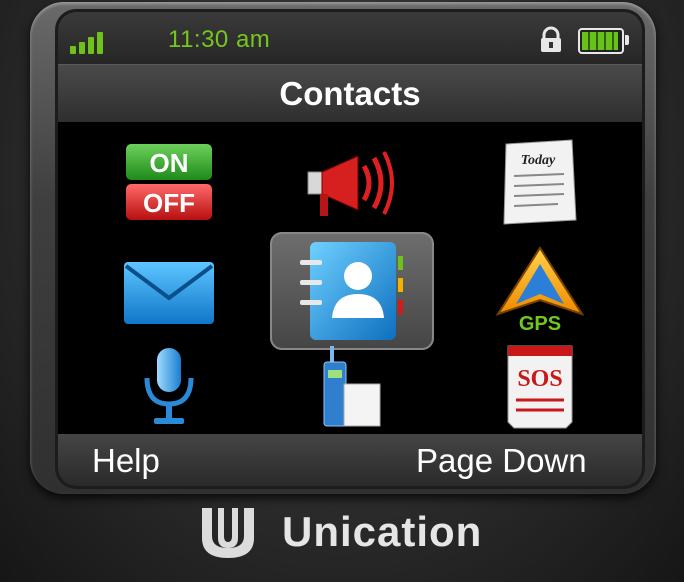  What do you see at coordinates (169, 203) in the screenshot?
I see `off-label: OFF` at bounding box center [169, 203].